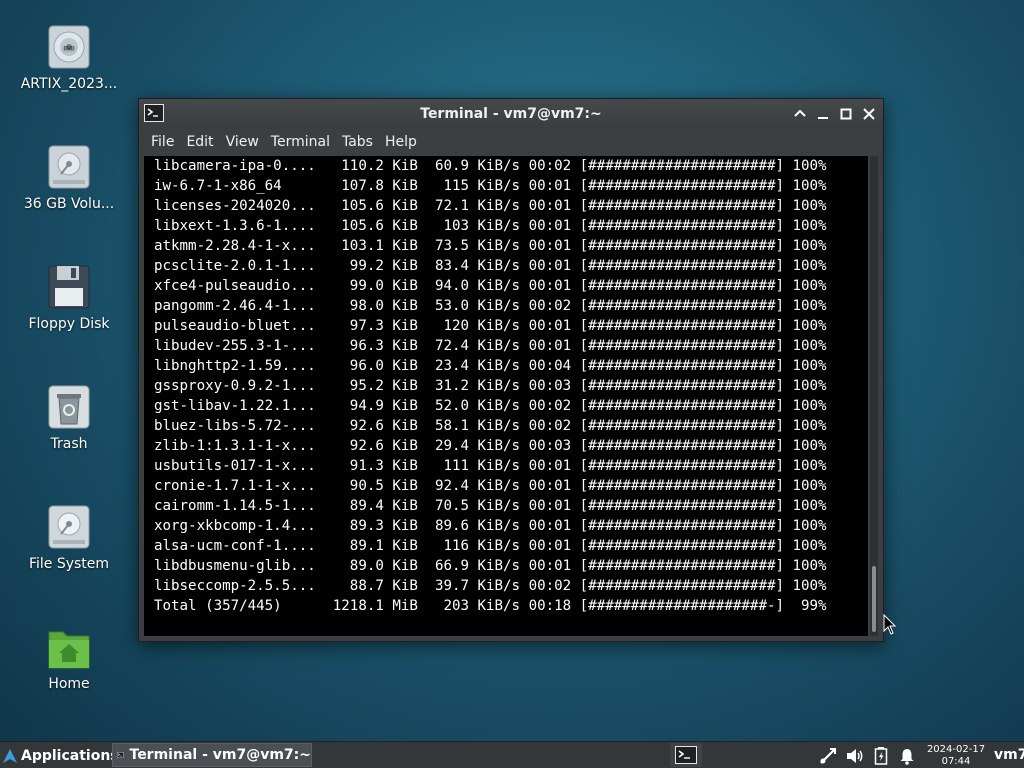  I want to click on chevron-up-icon, so click(800, 113).